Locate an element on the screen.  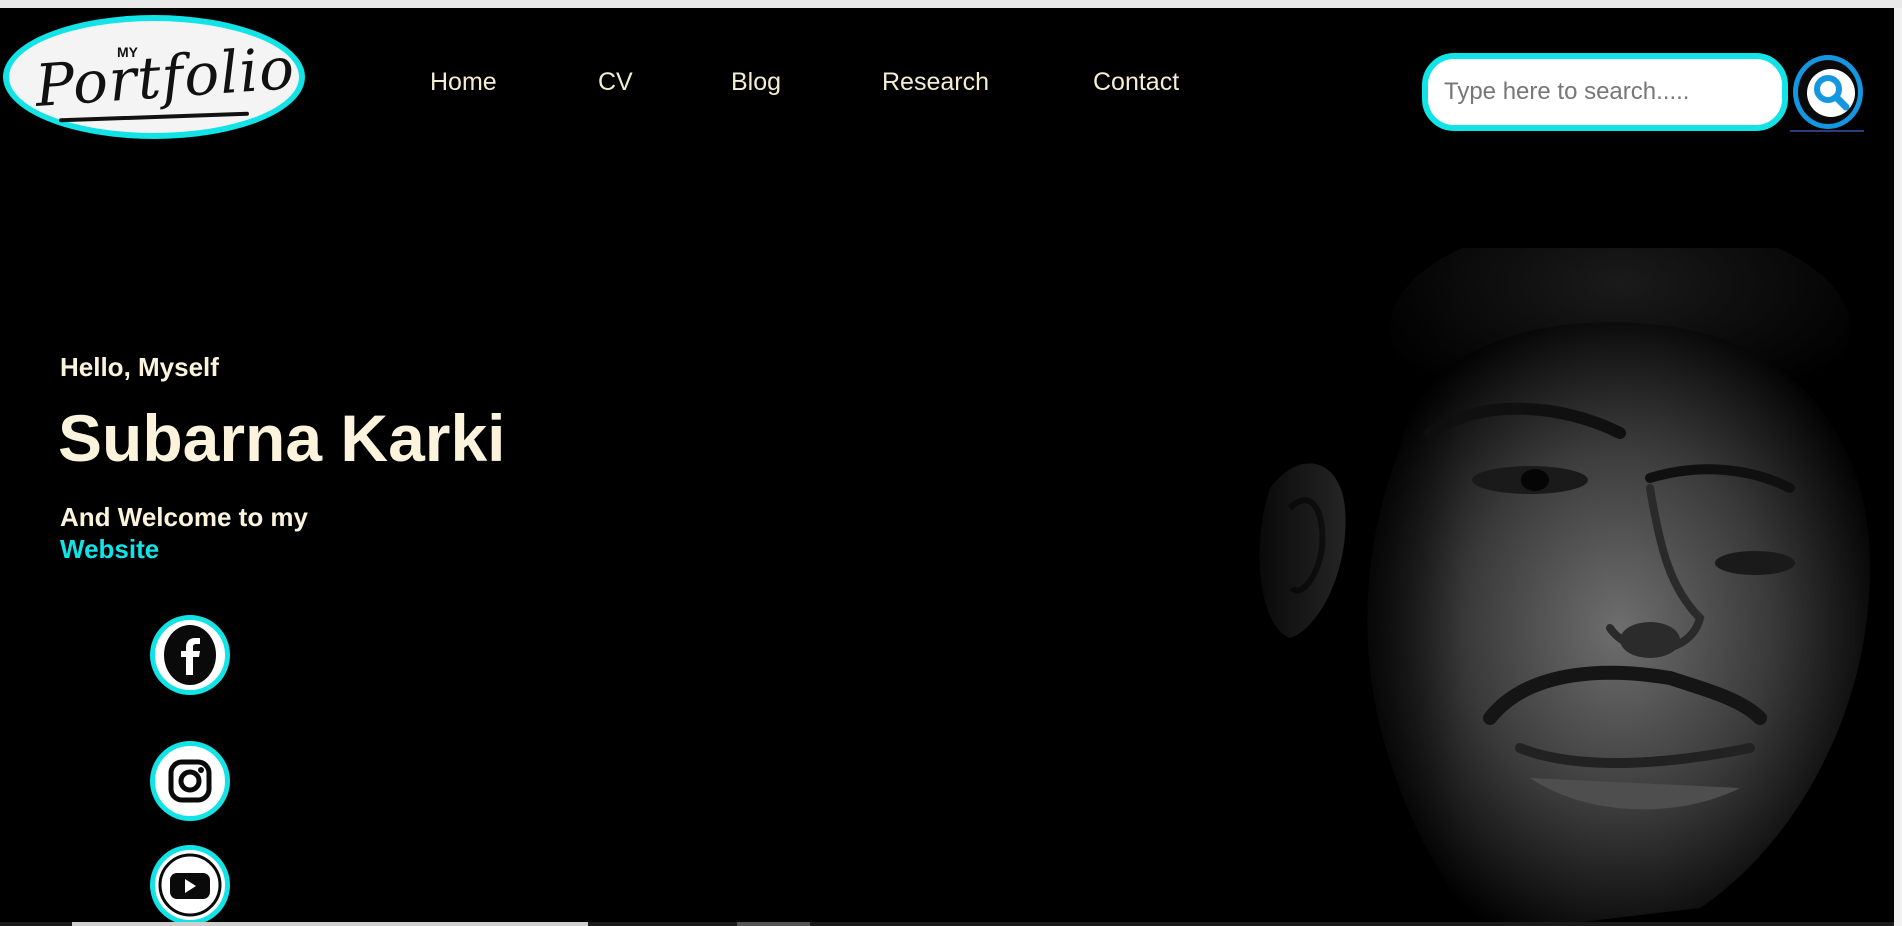
instagram-link is located at coordinates (190, 781).